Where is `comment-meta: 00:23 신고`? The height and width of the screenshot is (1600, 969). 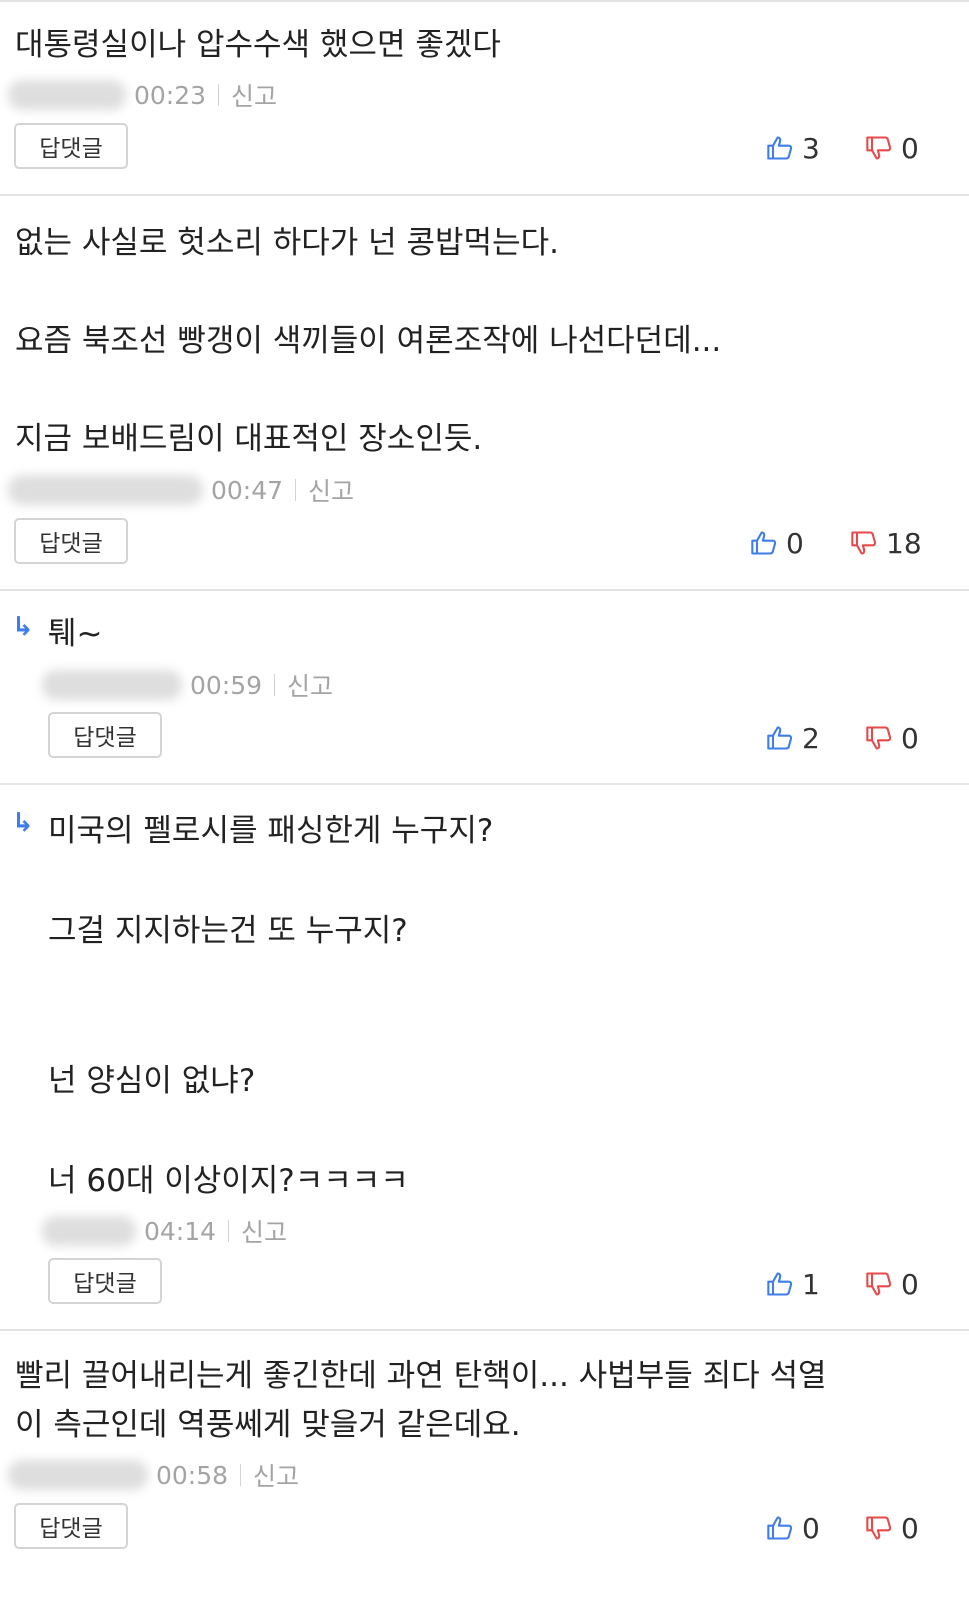
comment-meta: 00:23 신고 is located at coordinates (142, 95).